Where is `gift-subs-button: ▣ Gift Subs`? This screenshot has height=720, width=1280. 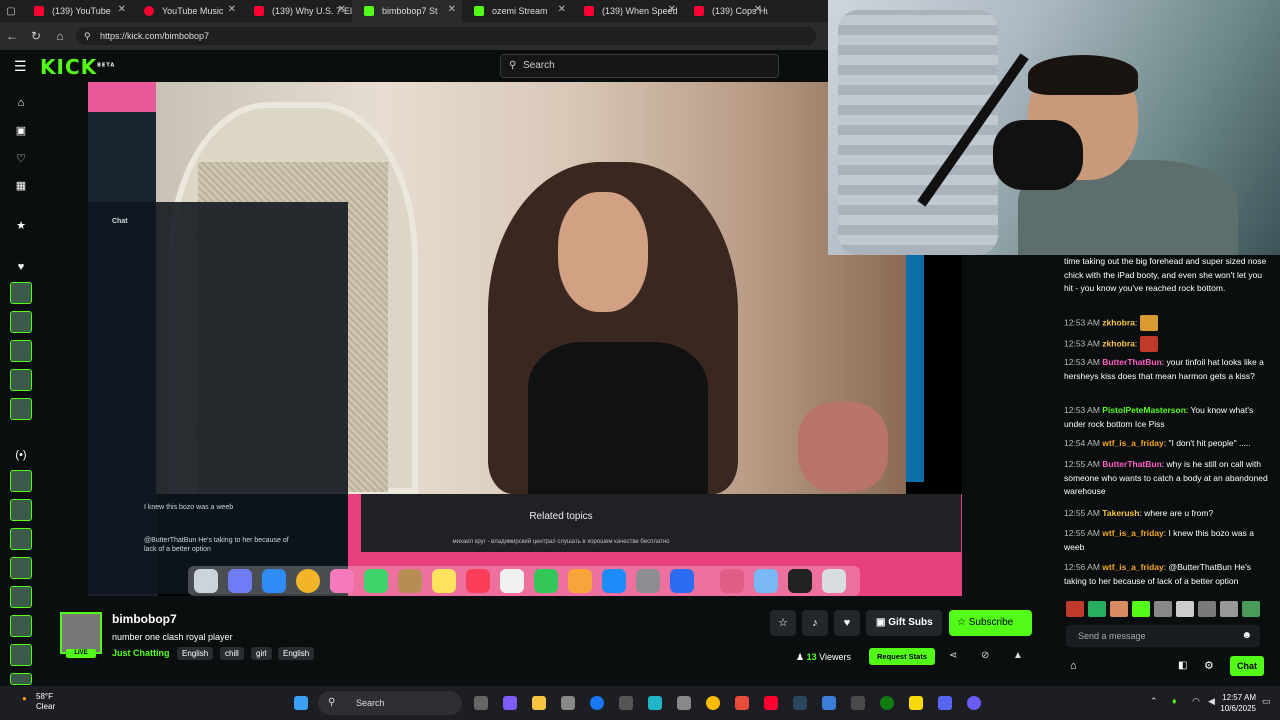 gift-subs-button: ▣ Gift Subs is located at coordinates (904, 623).